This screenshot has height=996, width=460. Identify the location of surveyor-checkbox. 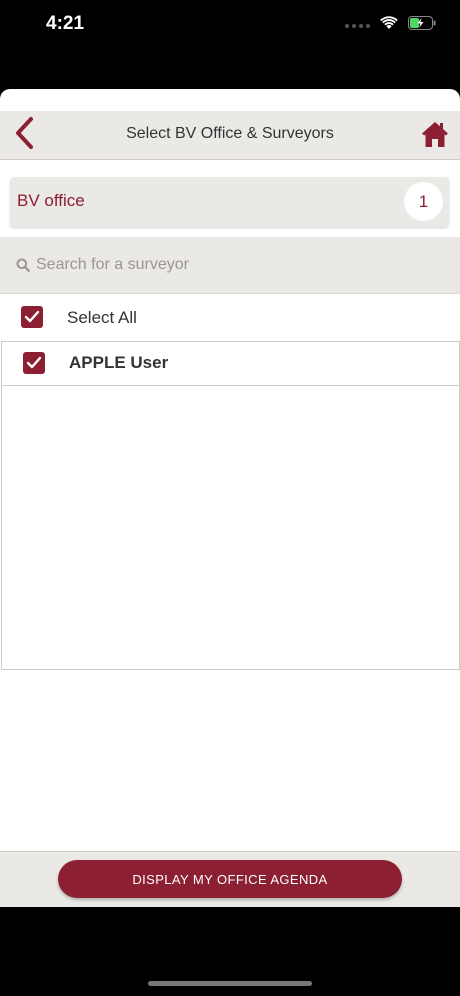
(34, 363).